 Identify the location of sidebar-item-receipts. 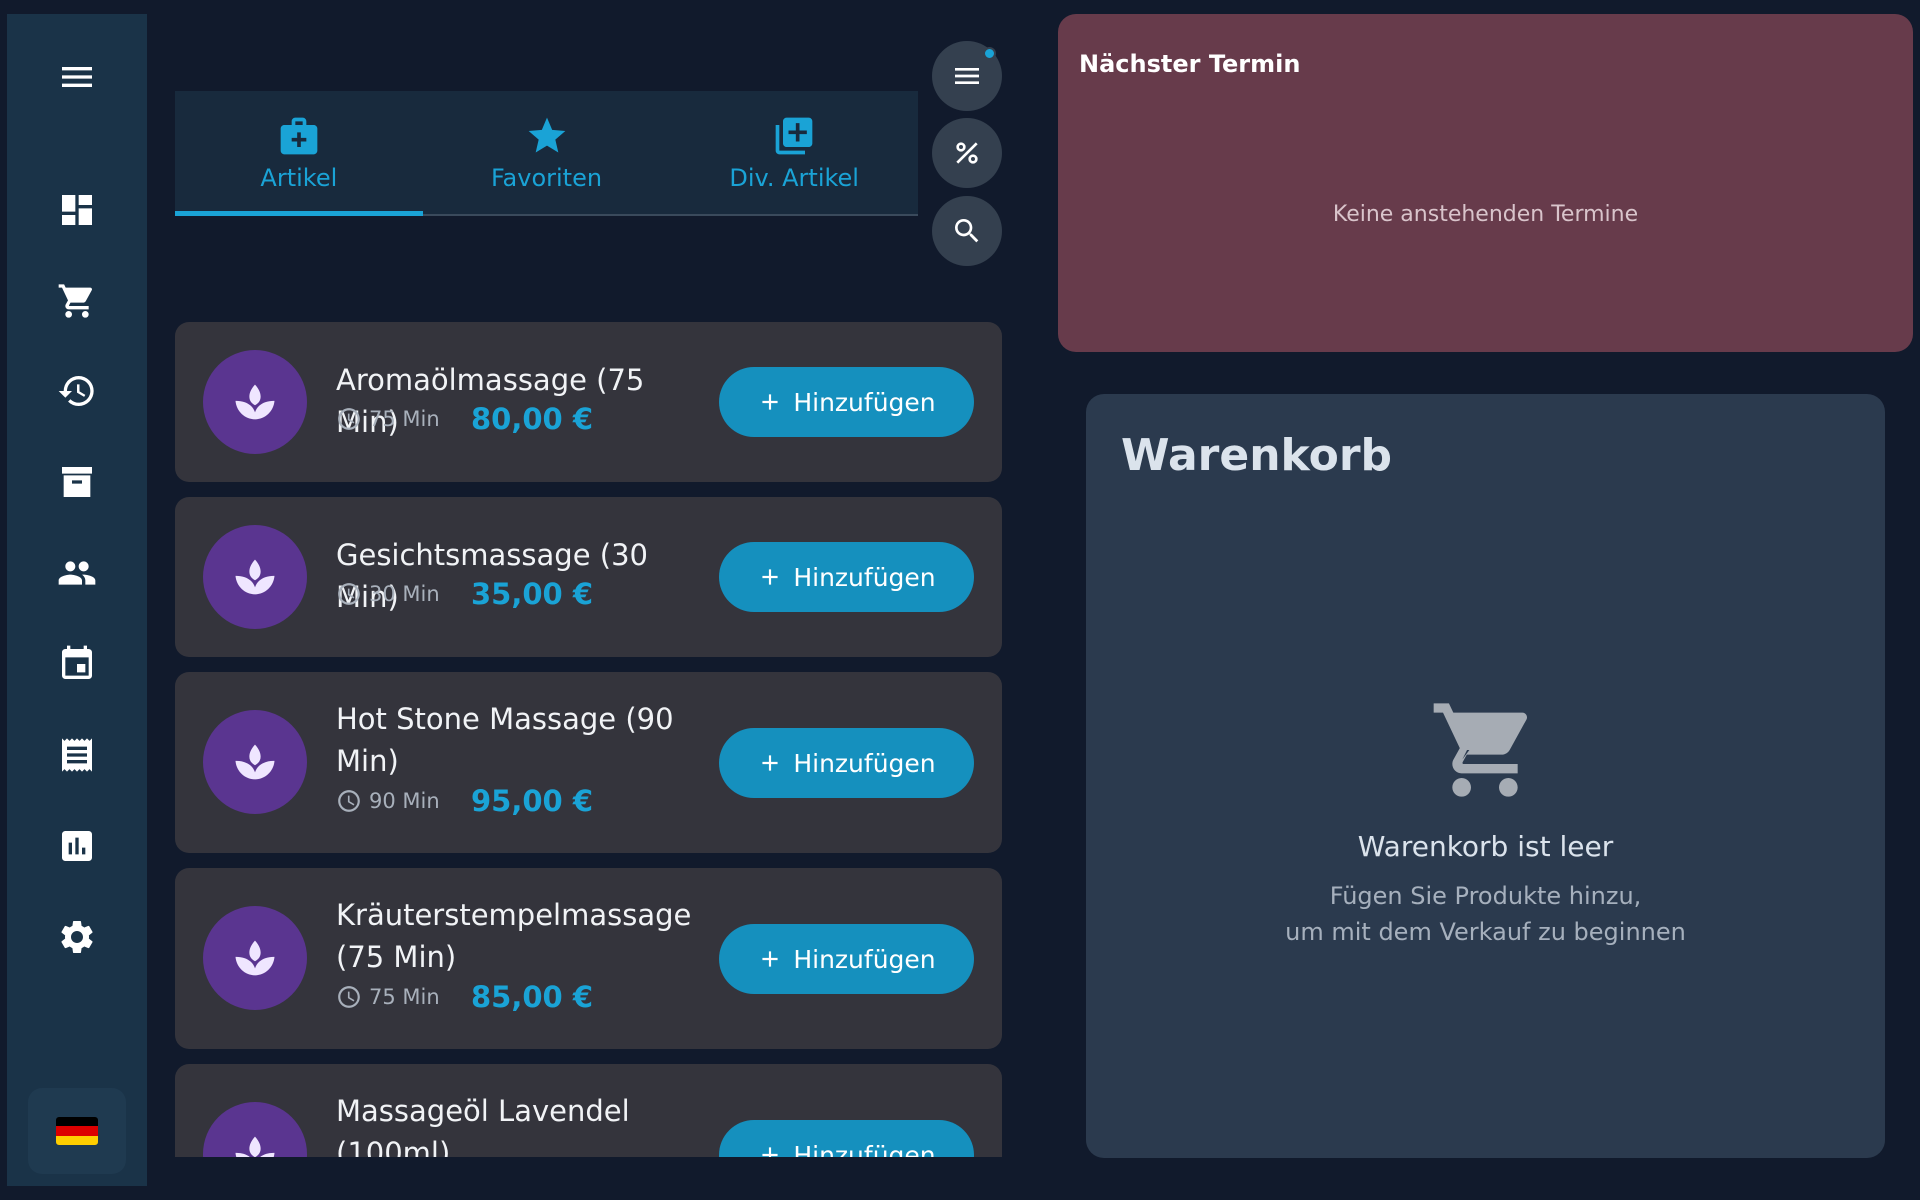
(77, 755).